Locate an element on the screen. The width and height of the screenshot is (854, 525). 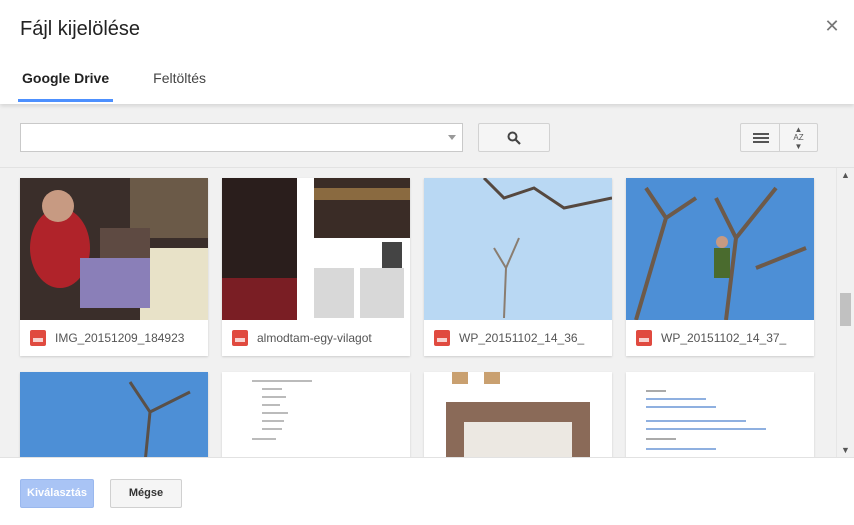
scrollbar-thumb is located at coordinates (845, 309).